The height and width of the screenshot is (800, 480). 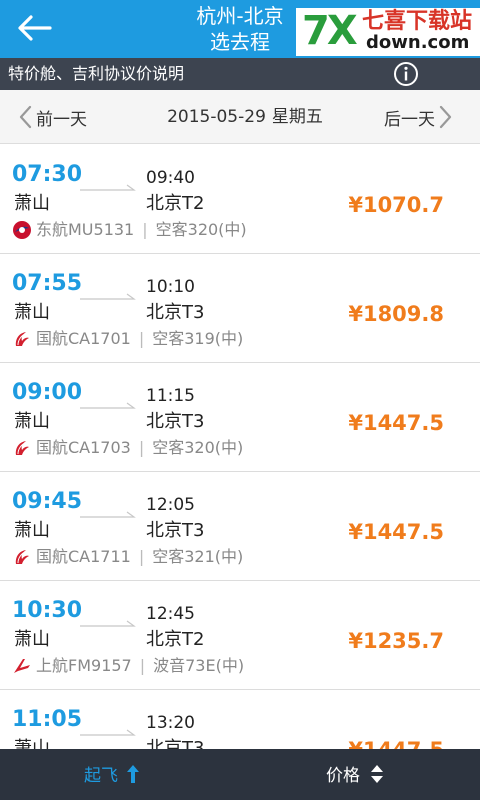 What do you see at coordinates (22, 230) in the screenshot?
I see `eastern-airline-logo-icon` at bounding box center [22, 230].